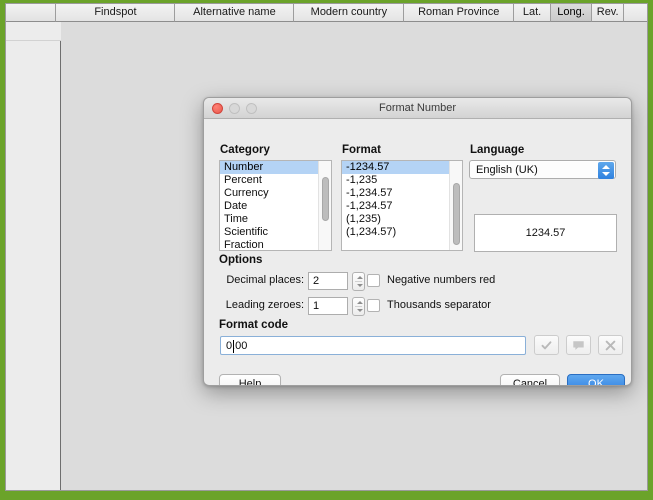 The image size is (653, 500). Describe the element at coordinates (264, 305) in the screenshot. I see `leading-zeroes-label: Leading zeroes:` at that location.